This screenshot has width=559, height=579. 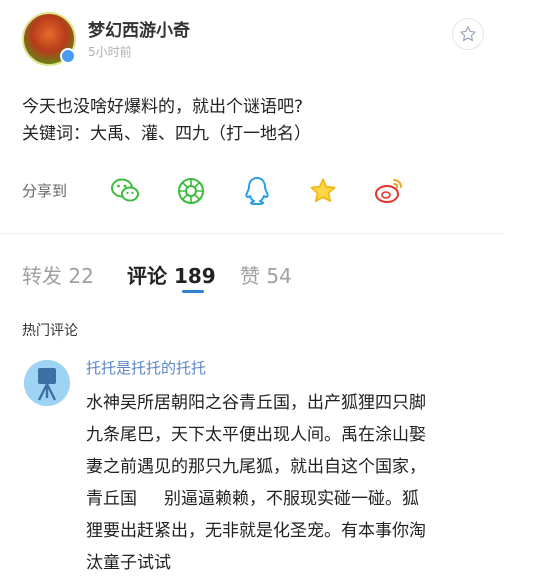 I want to click on share-label: 分享到, so click(x=45, y=191).